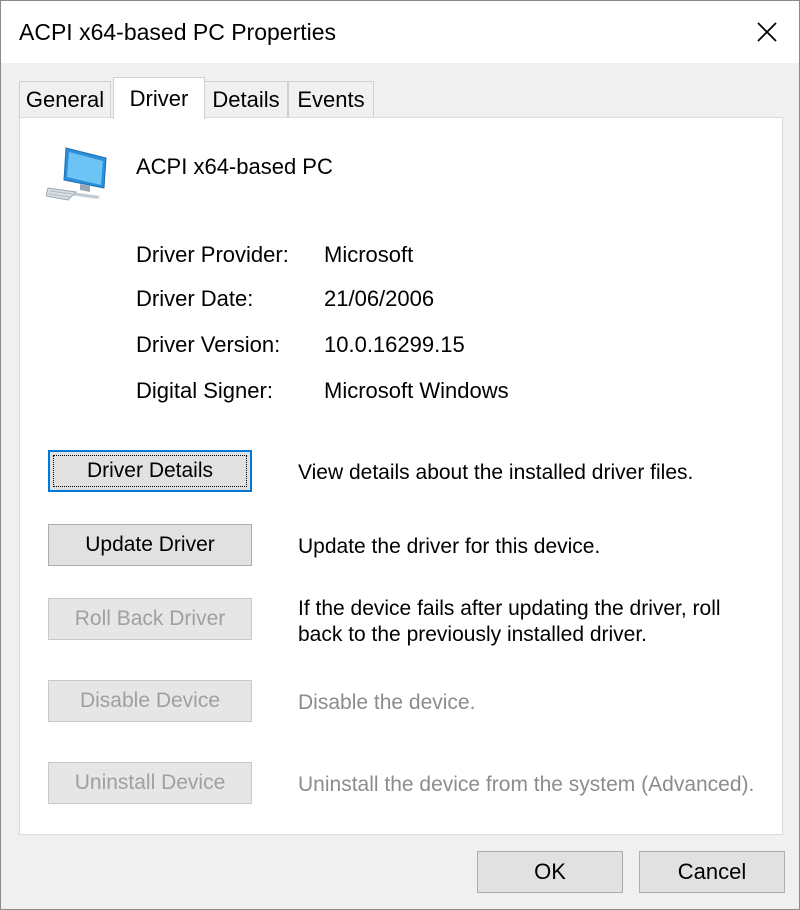 The height and width of the screenshot is (910, 800). What do you see at coordinates (449, 546) in the screenshot?
I see `update-driver-description: Update the driver for this device.` at bounding box center [449, 546].